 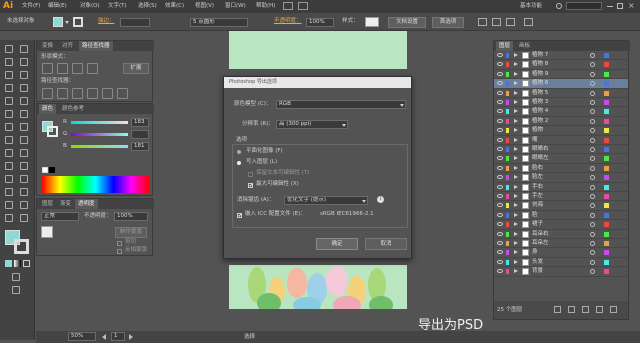 I want to click on tab-color: 颜色, so click(x=48, y=109).